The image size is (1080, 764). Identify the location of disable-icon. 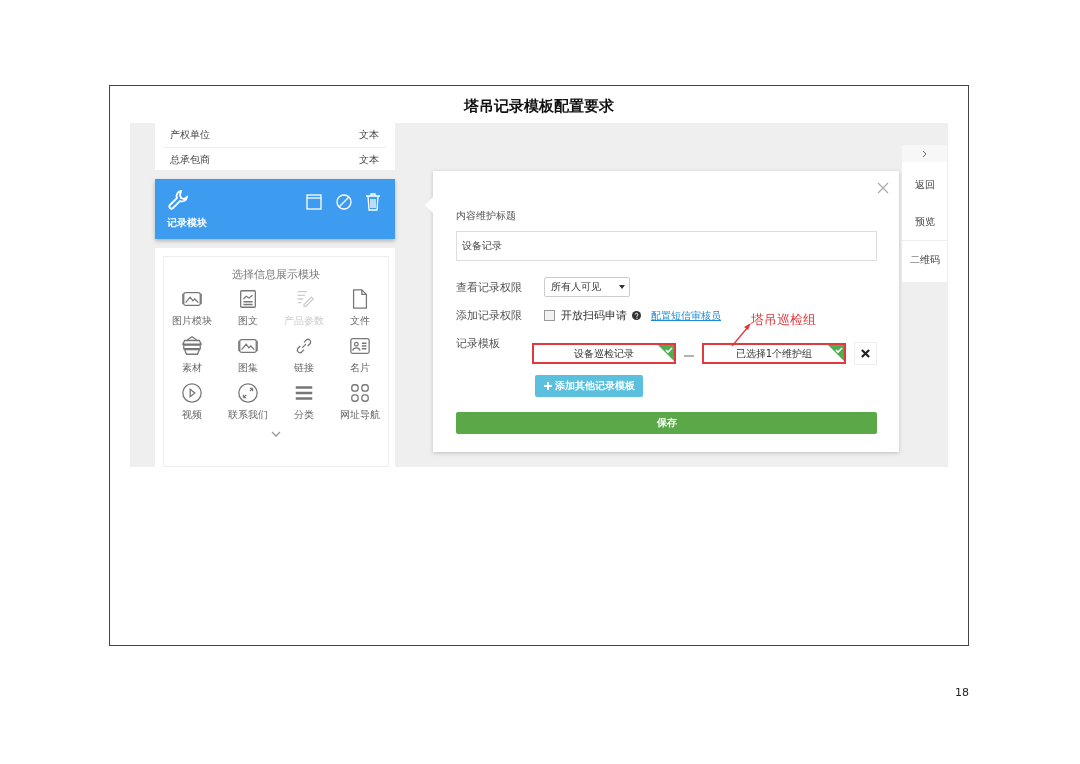
(344, 202).